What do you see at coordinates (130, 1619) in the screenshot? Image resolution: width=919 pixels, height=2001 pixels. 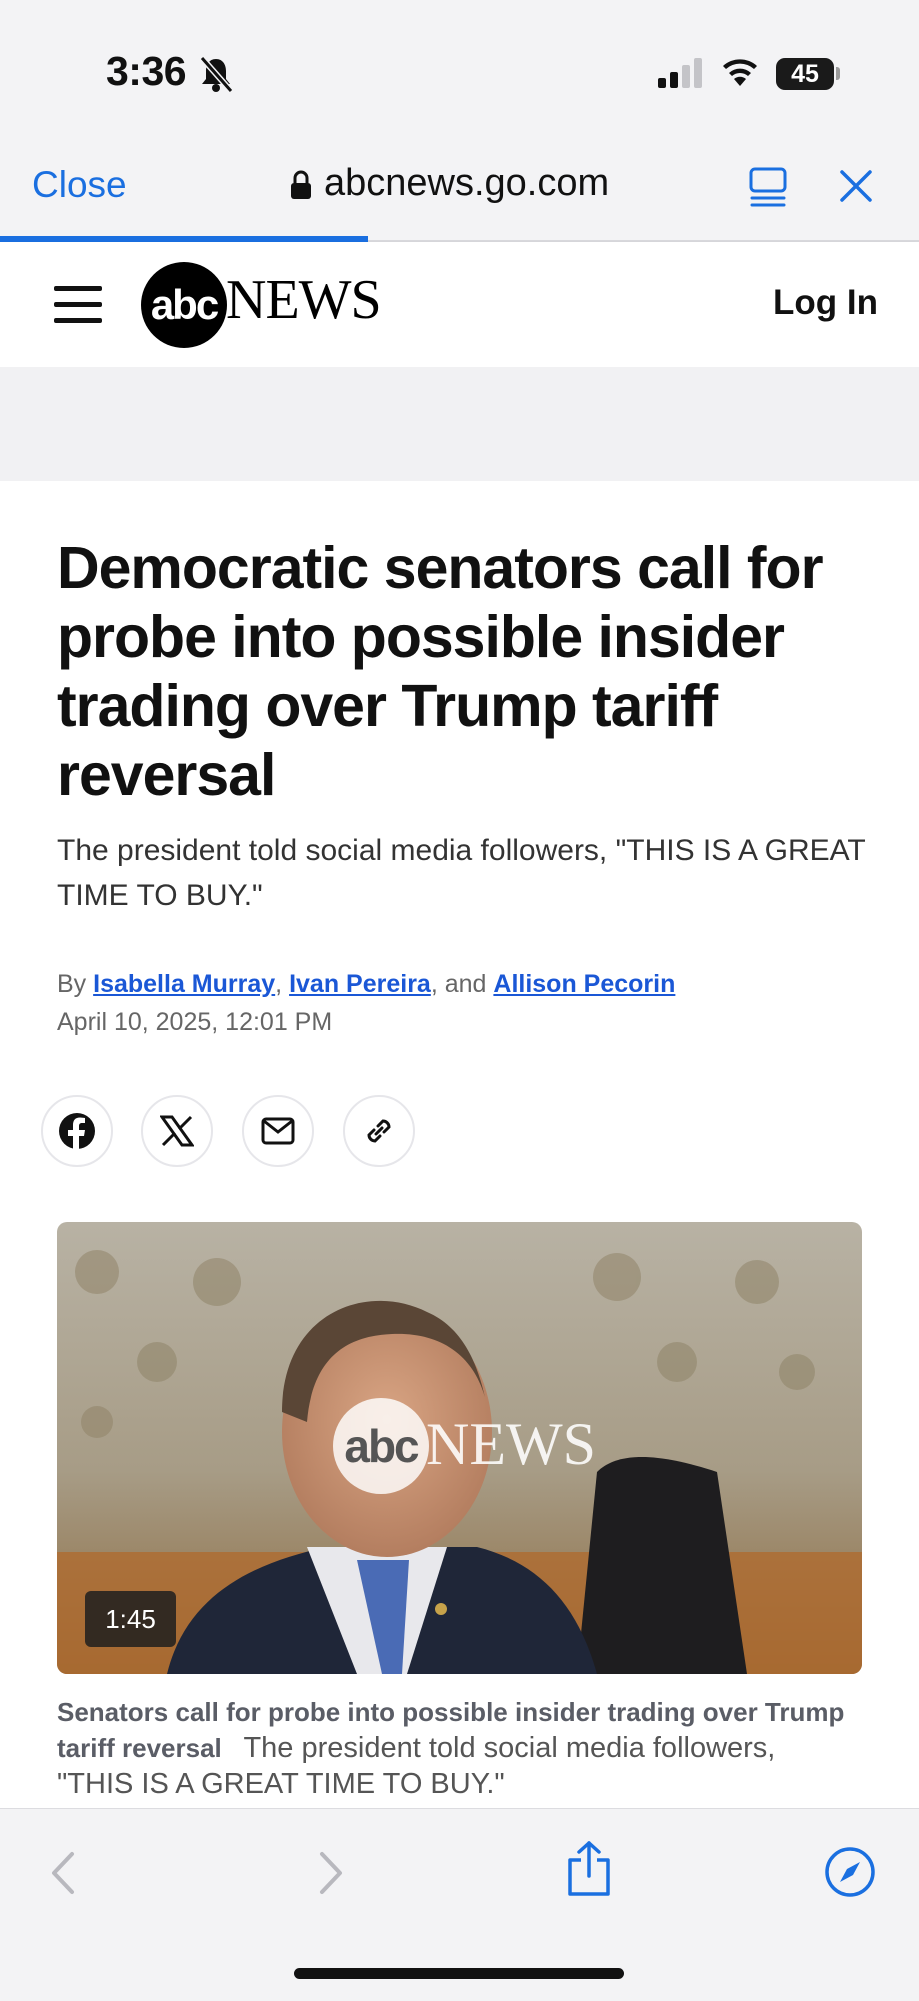 I see `video-duration-badge: 1:45` at bounding box center [130, 1619].